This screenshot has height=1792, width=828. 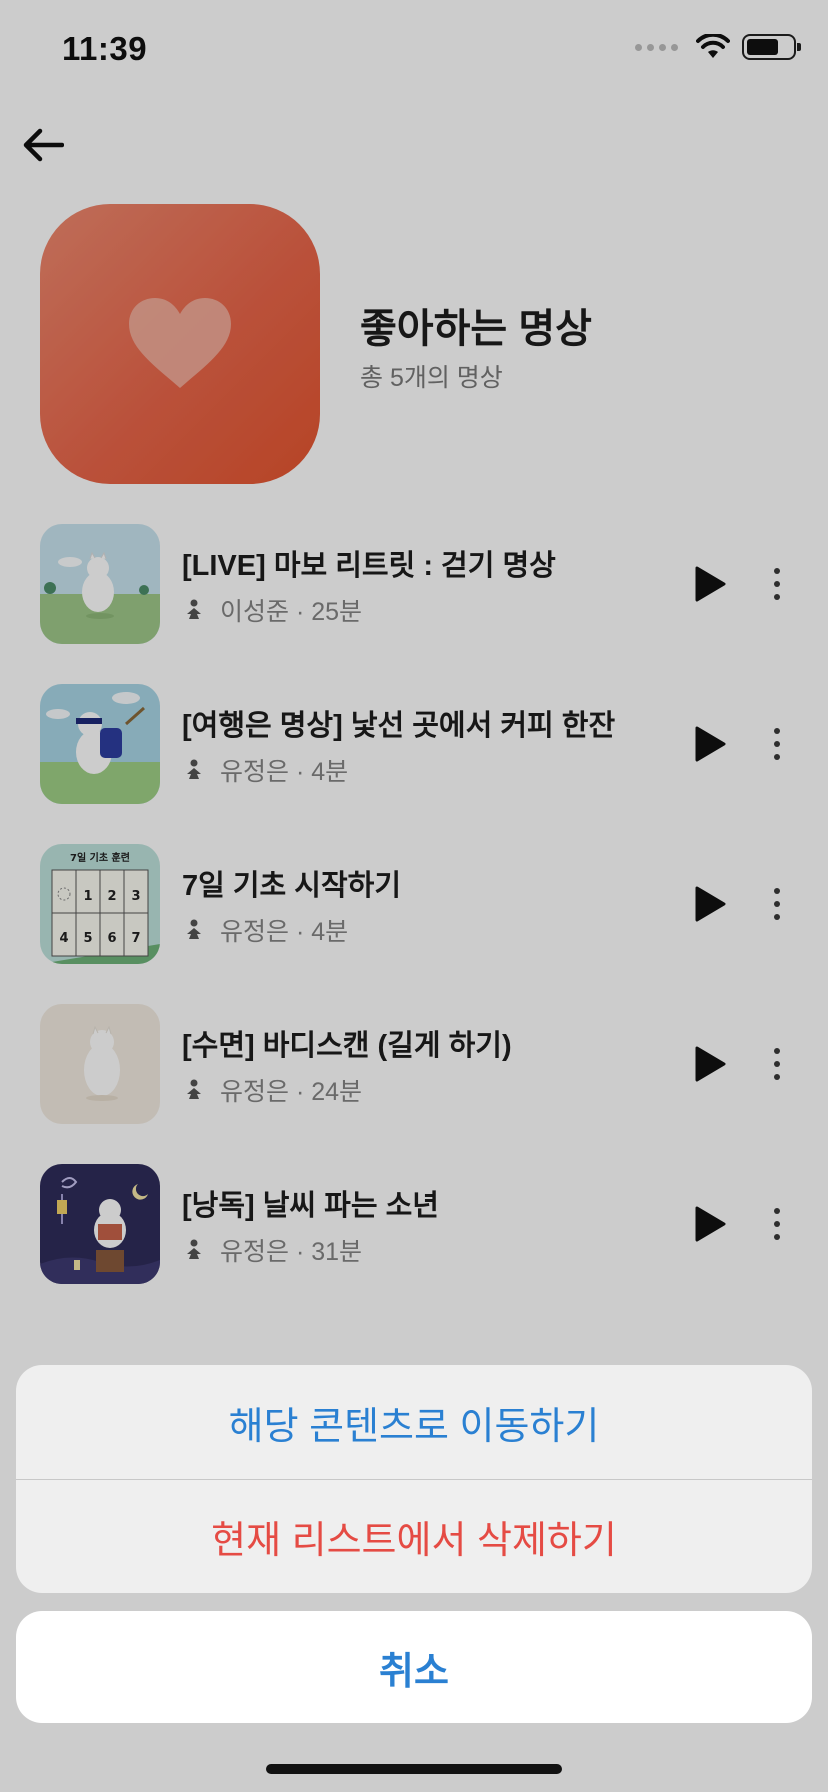 What do you see at coordinates (414, 1536) in the screenshot?
I see `delete-from-list-button: 현재 리스트에서 삭제하기` at bounding box center [414, 1536].